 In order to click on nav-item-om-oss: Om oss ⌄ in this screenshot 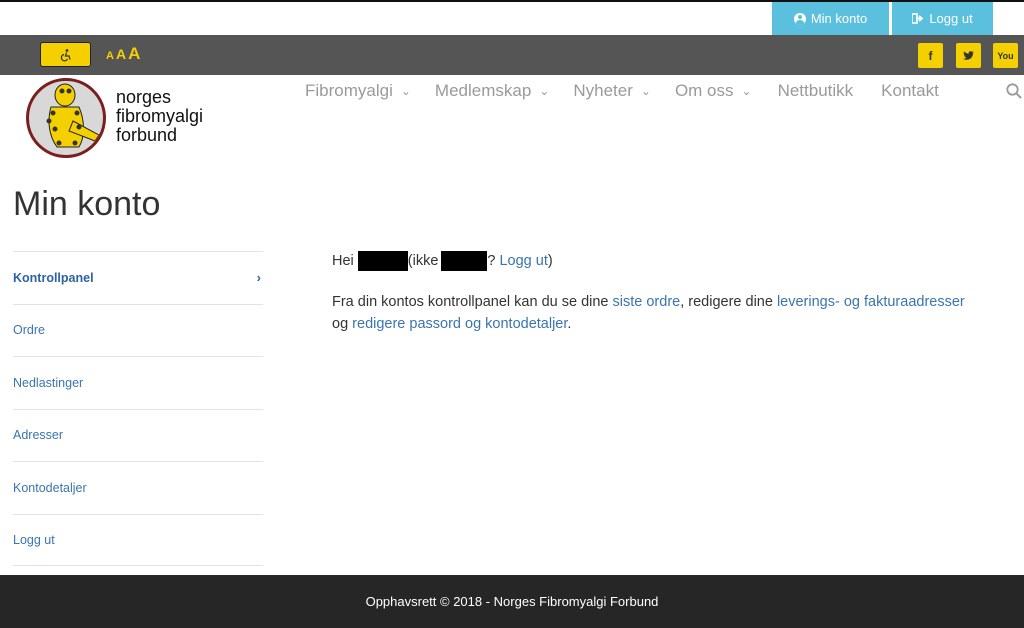, I will do `click(713, 91)`.